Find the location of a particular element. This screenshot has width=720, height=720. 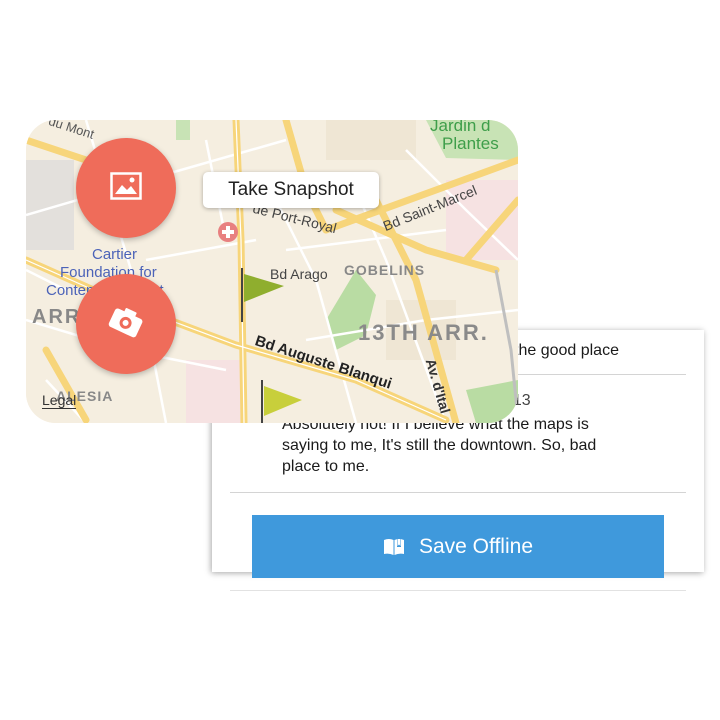

take-snapshot-button is located at coordinates (126, 324).